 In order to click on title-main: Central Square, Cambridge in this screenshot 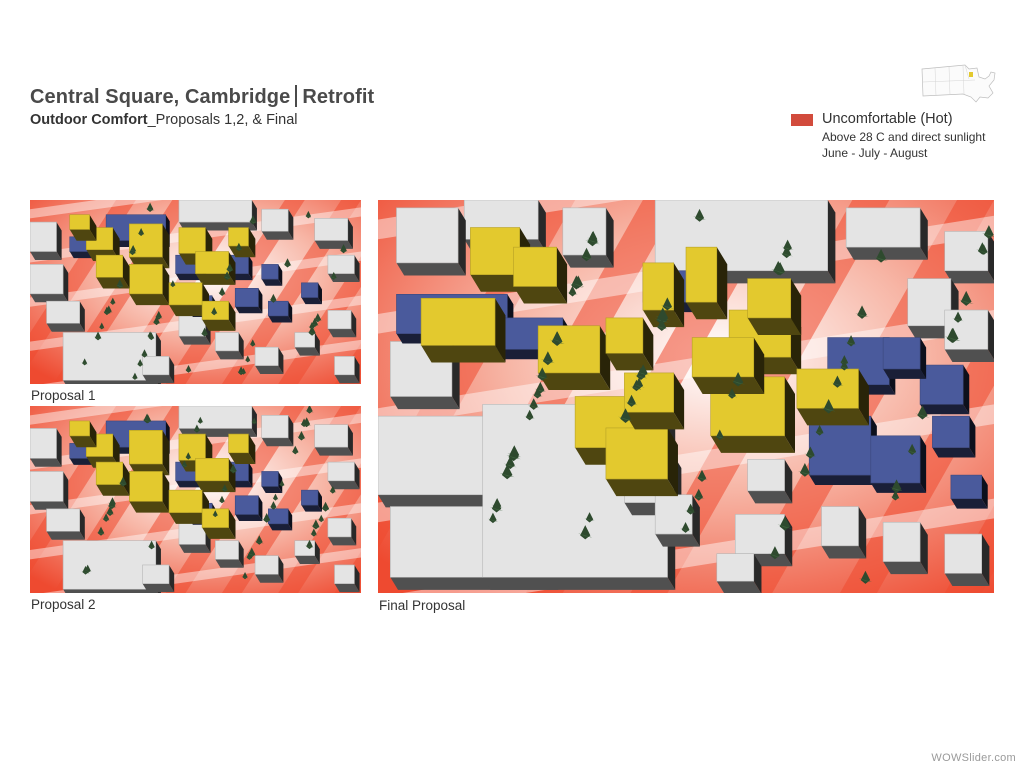, I will do `click(160, 97)`.